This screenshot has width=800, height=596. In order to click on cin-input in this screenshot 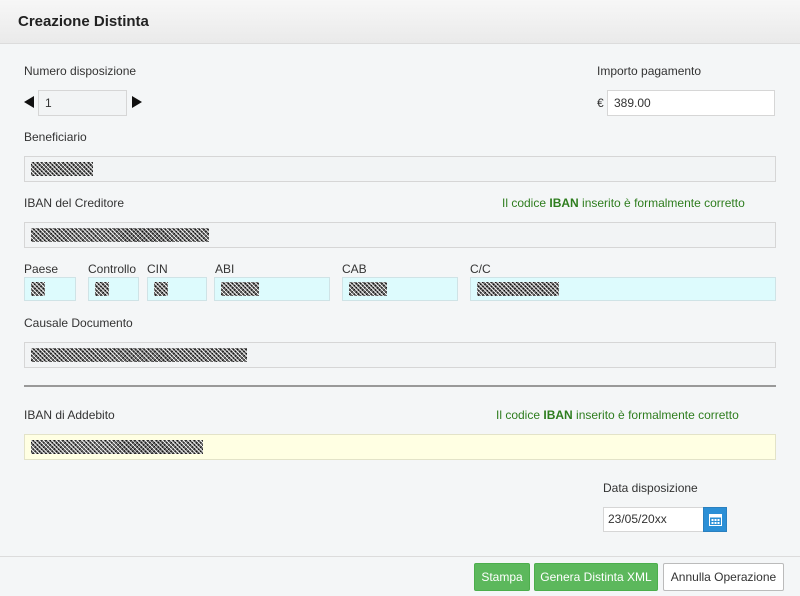, I will do `click(177, 289)`.